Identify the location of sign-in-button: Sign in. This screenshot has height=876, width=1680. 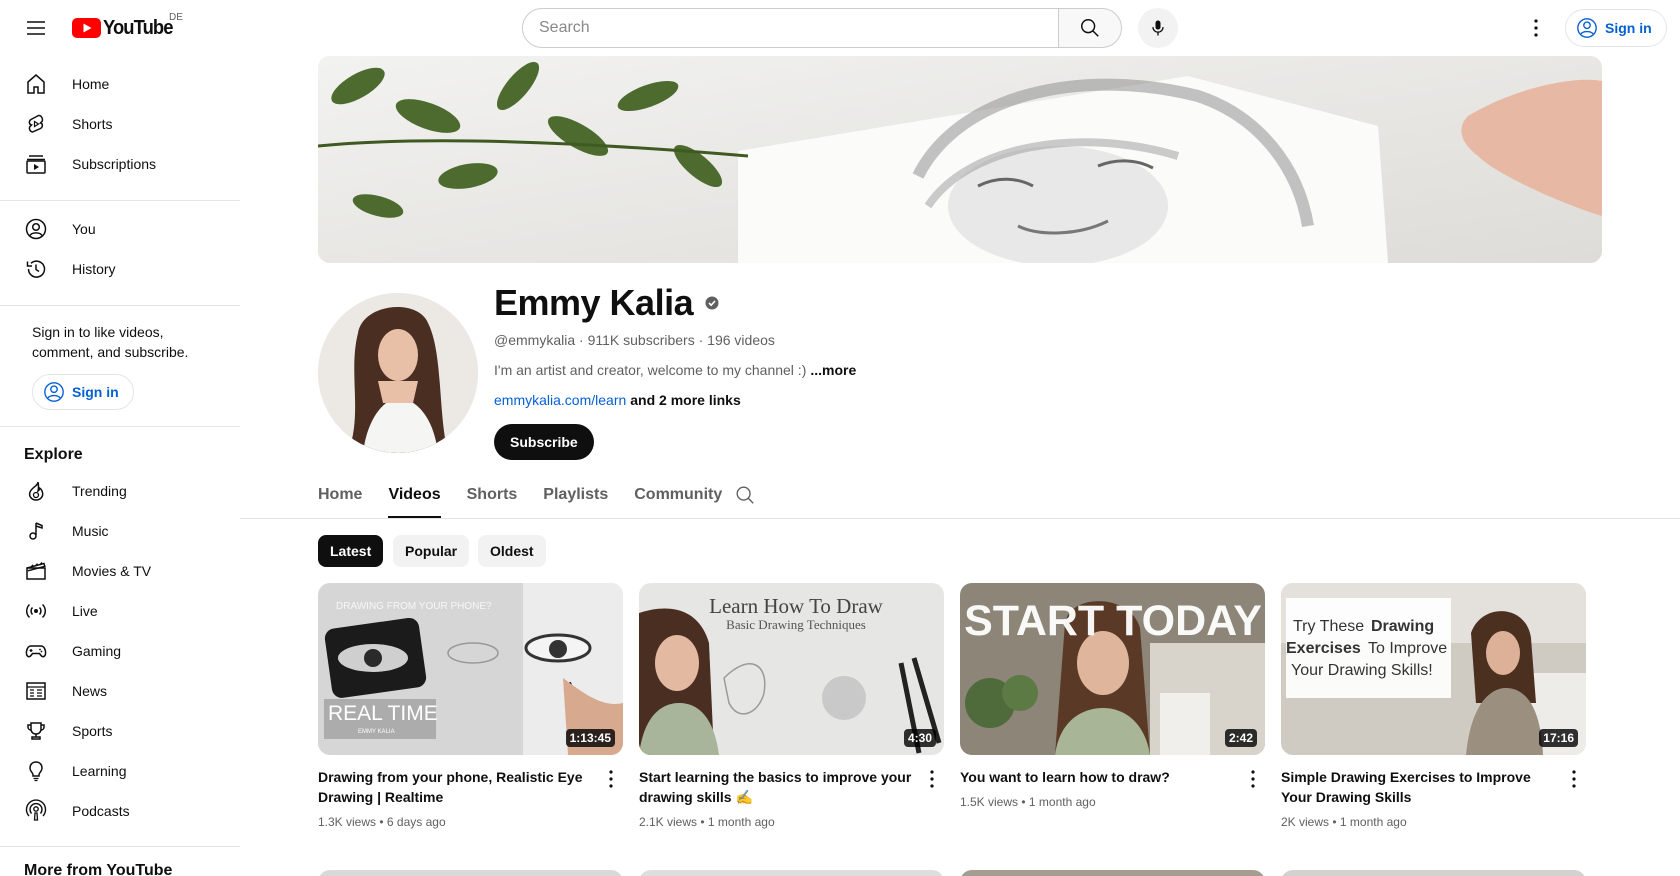
(1616, 28).